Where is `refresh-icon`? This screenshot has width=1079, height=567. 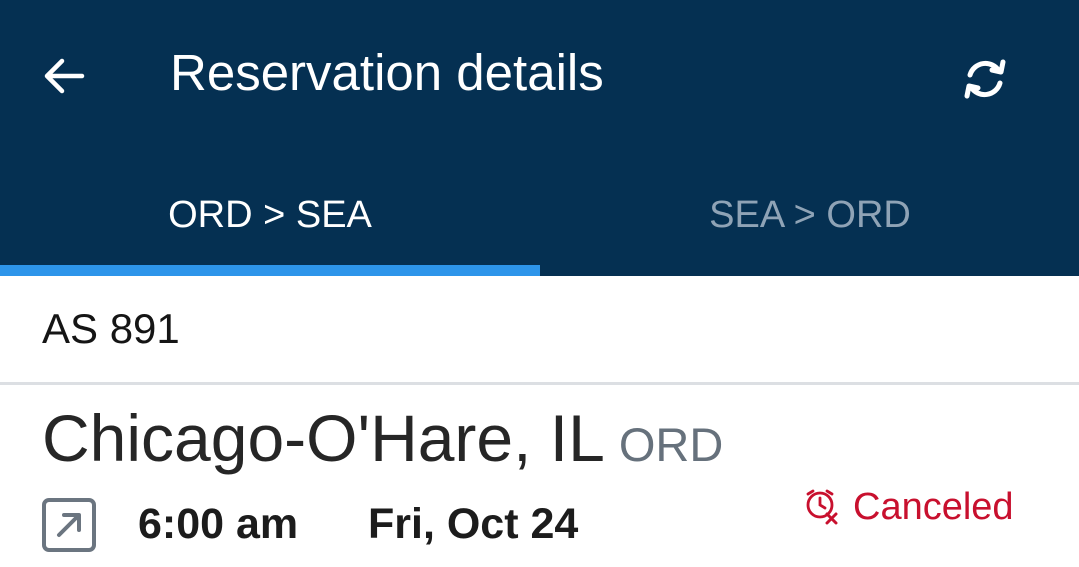
refresh-icon is located at coordinates (985, 79).